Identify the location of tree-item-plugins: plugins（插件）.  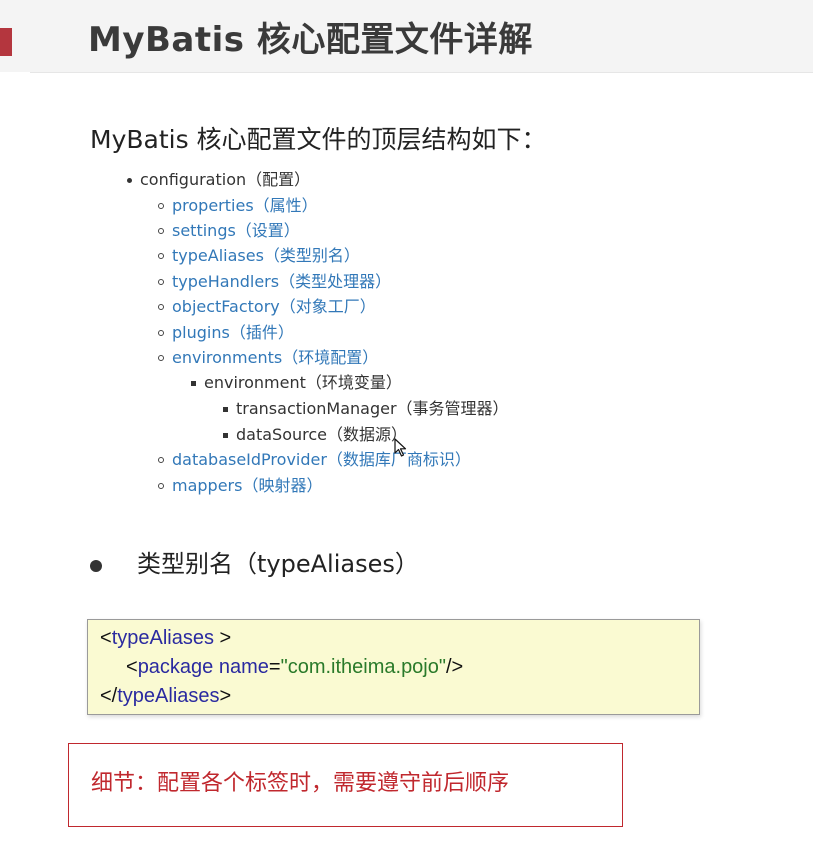
(226, 333).